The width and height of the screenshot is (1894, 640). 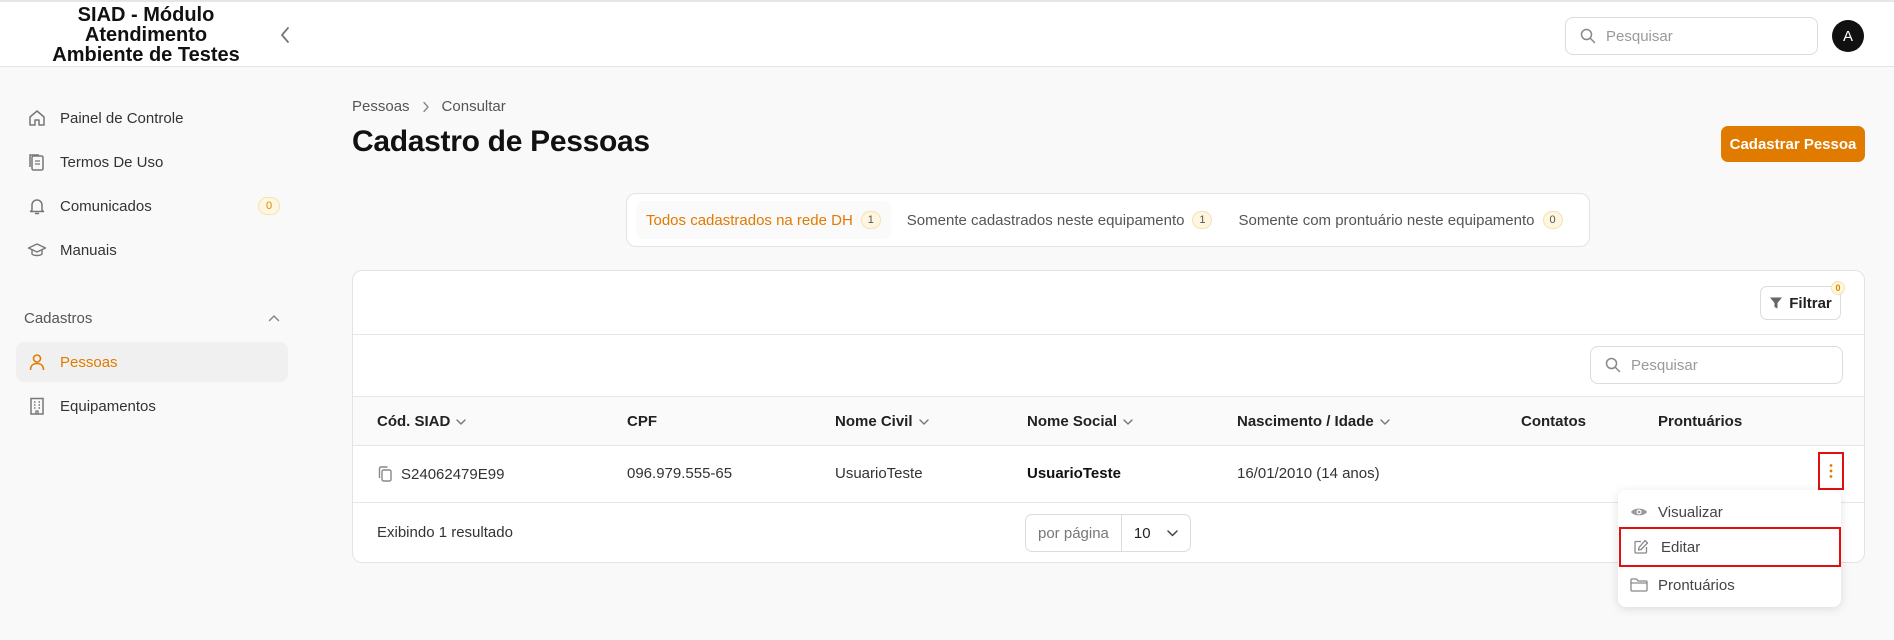 I want to click on user-icon, so click(x=37, y=362).